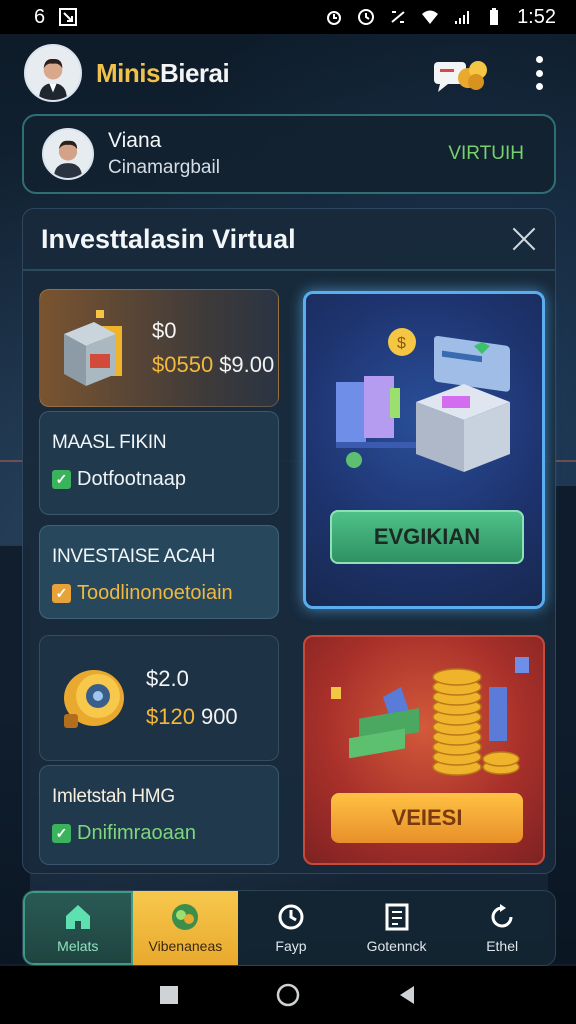 This screenshot has height=1024, width=576. What do you see at coordinates (289, 154) in the screenshot?
I see `profile-card: Viana Cinamargbail VIRTUIH` at bounding box center [289, 154].